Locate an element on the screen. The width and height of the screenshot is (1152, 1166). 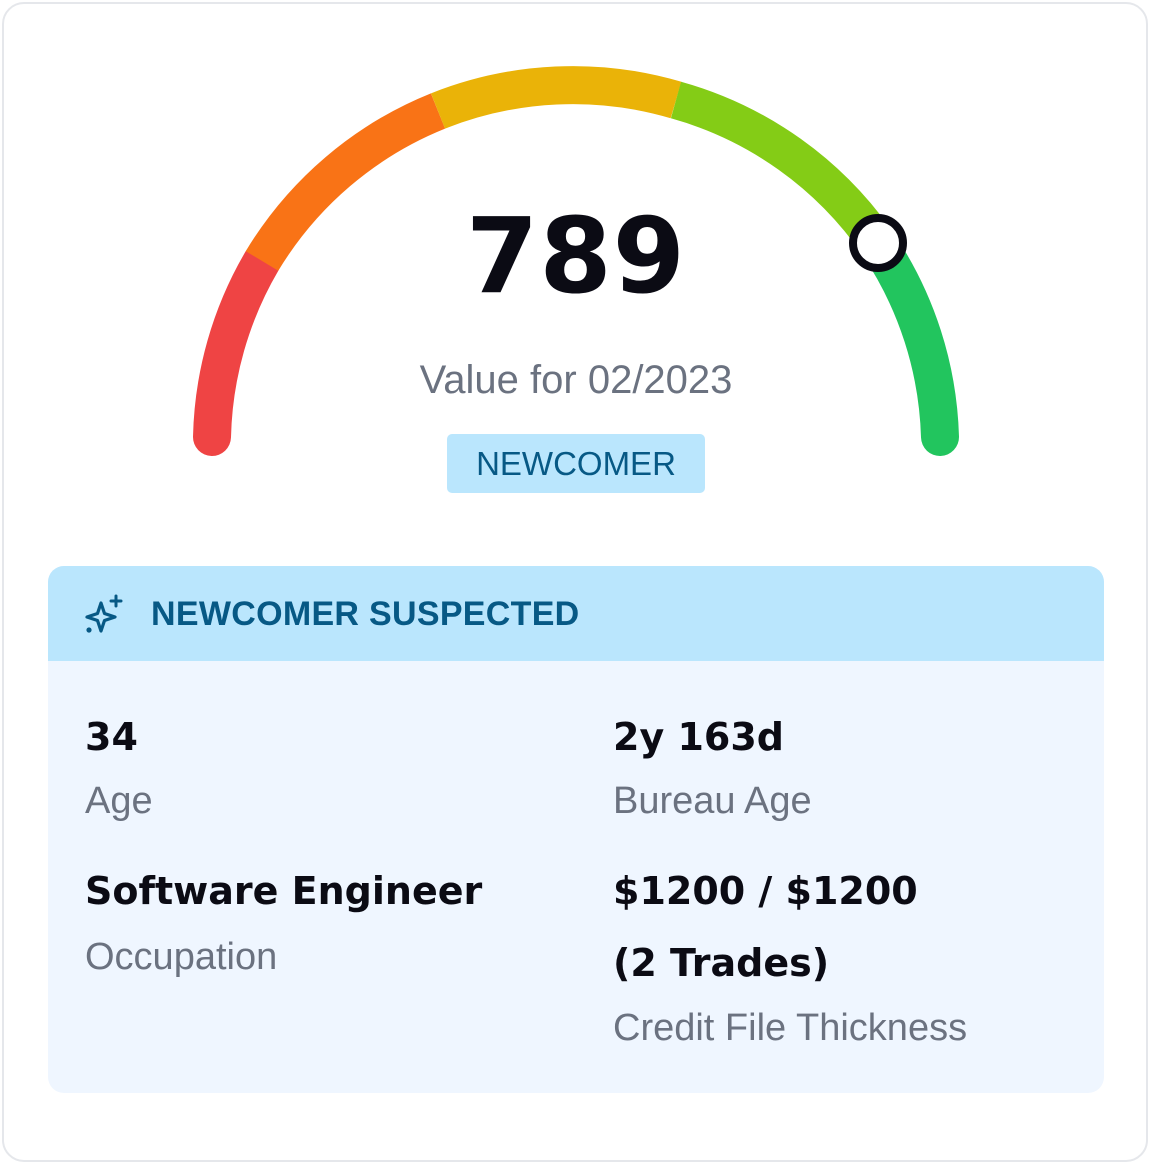
age-value: 34 is located at coordinates (111, 737).